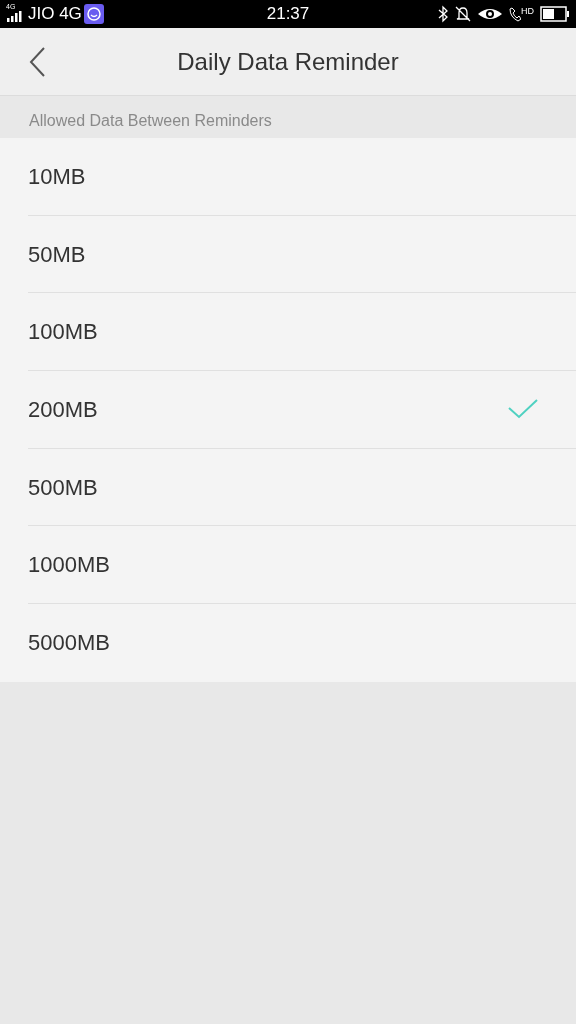  Describe the element at coordinates (93, 14) in the screenshot. I see `app-icon` at that location.